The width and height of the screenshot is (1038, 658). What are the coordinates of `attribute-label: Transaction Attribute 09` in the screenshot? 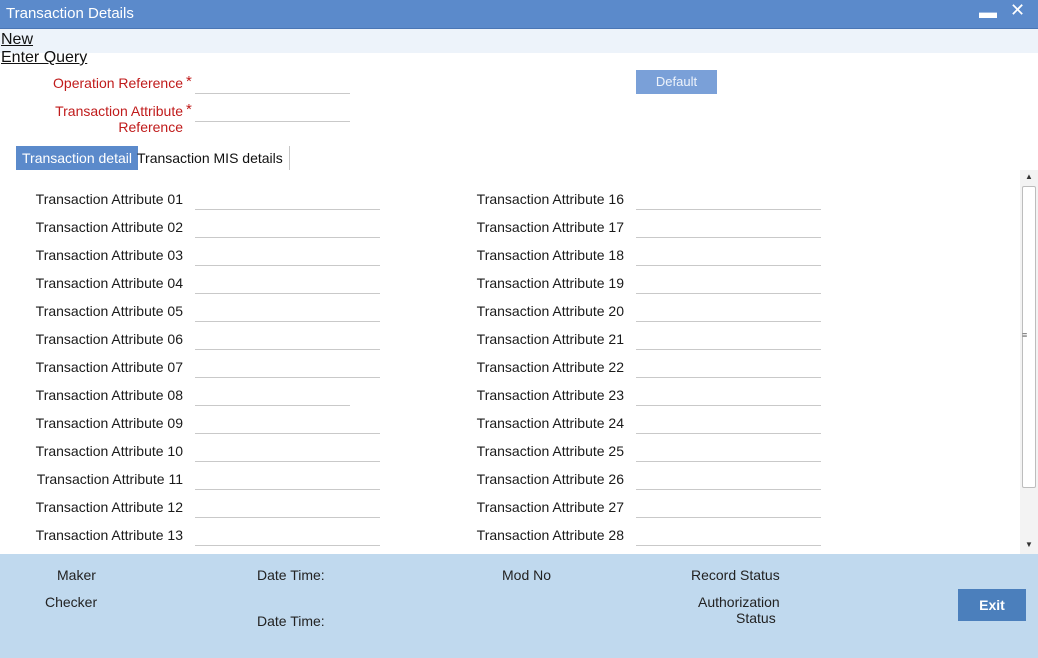 It's located at (109, 423).